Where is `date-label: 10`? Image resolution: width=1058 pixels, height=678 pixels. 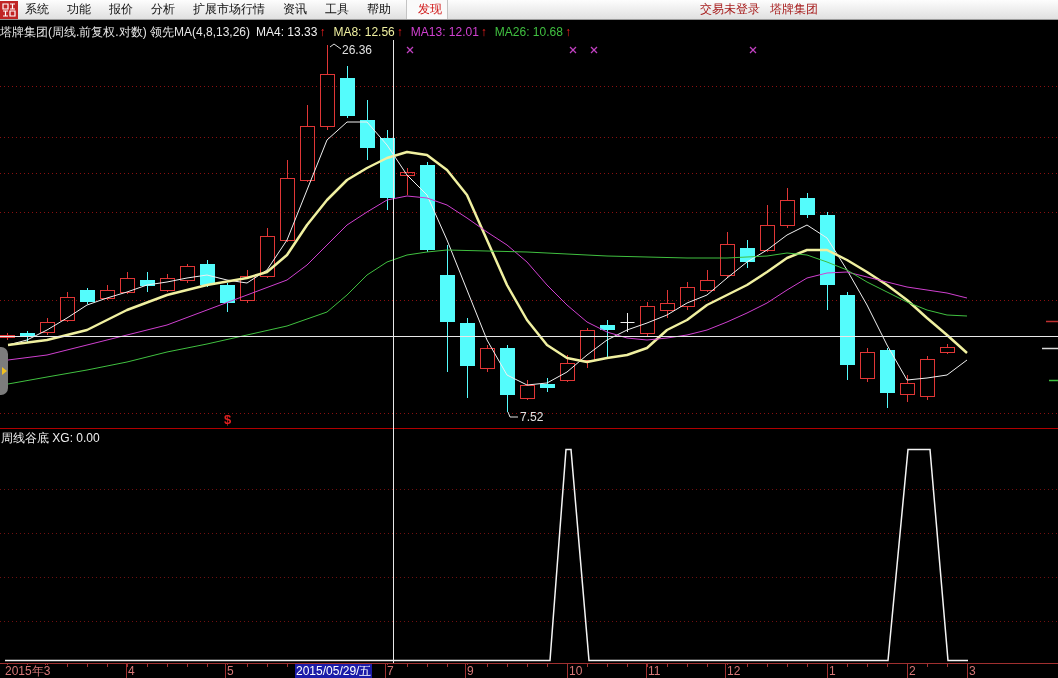
date-label: 10 is located at coordinates (576, 671).